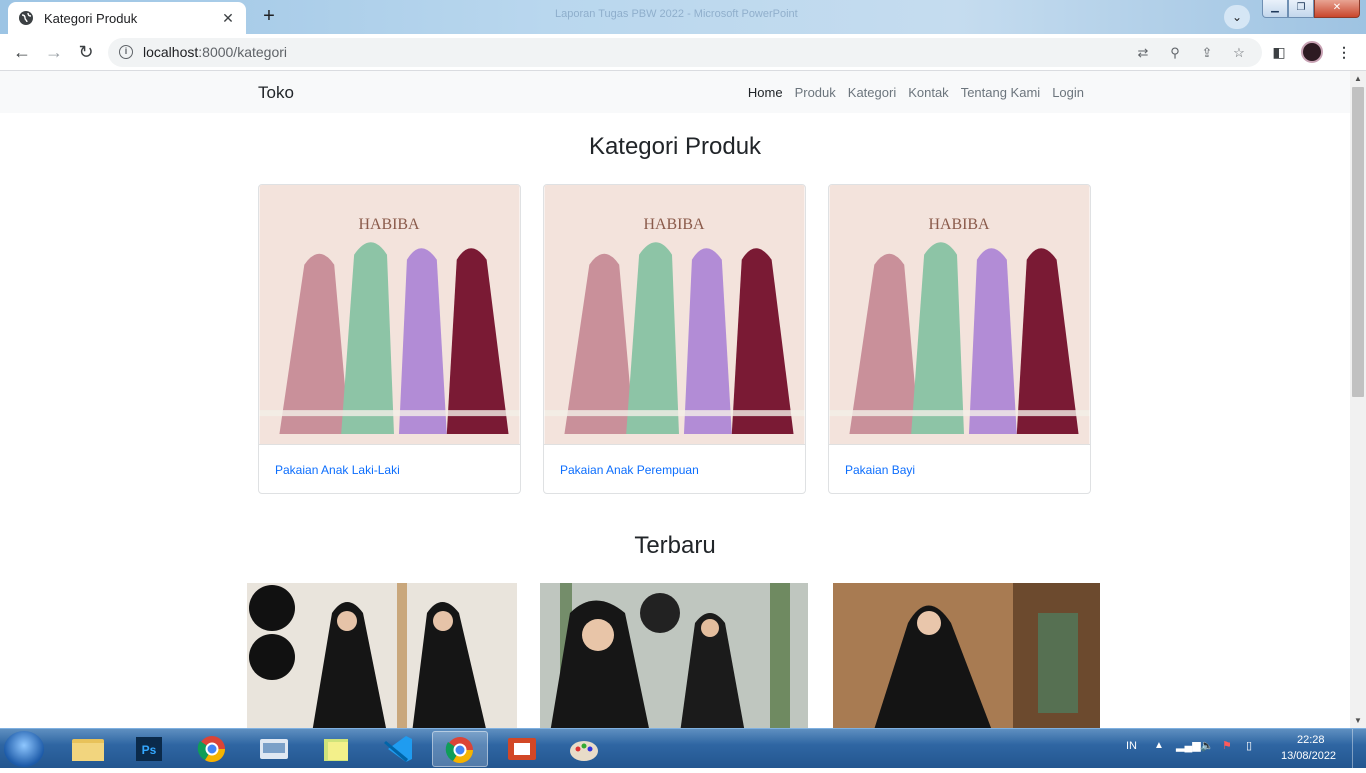 The width and height of the screenshot is (1366, 773). I want to click on svg-text: Ps, so click(149, 750).